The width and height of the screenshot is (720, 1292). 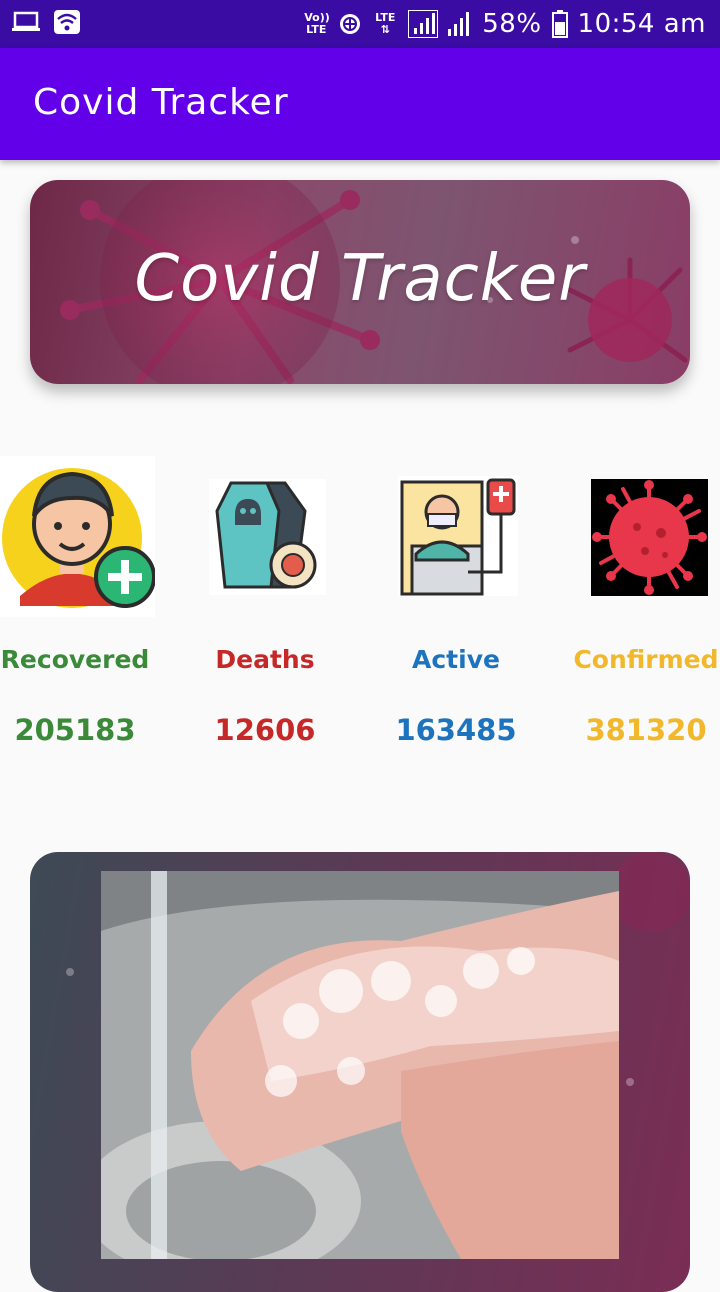 What do you see at coordinates (423, 24) in the screenshot?
I see `signal-strength-icon` at bounding box center [423, 24].